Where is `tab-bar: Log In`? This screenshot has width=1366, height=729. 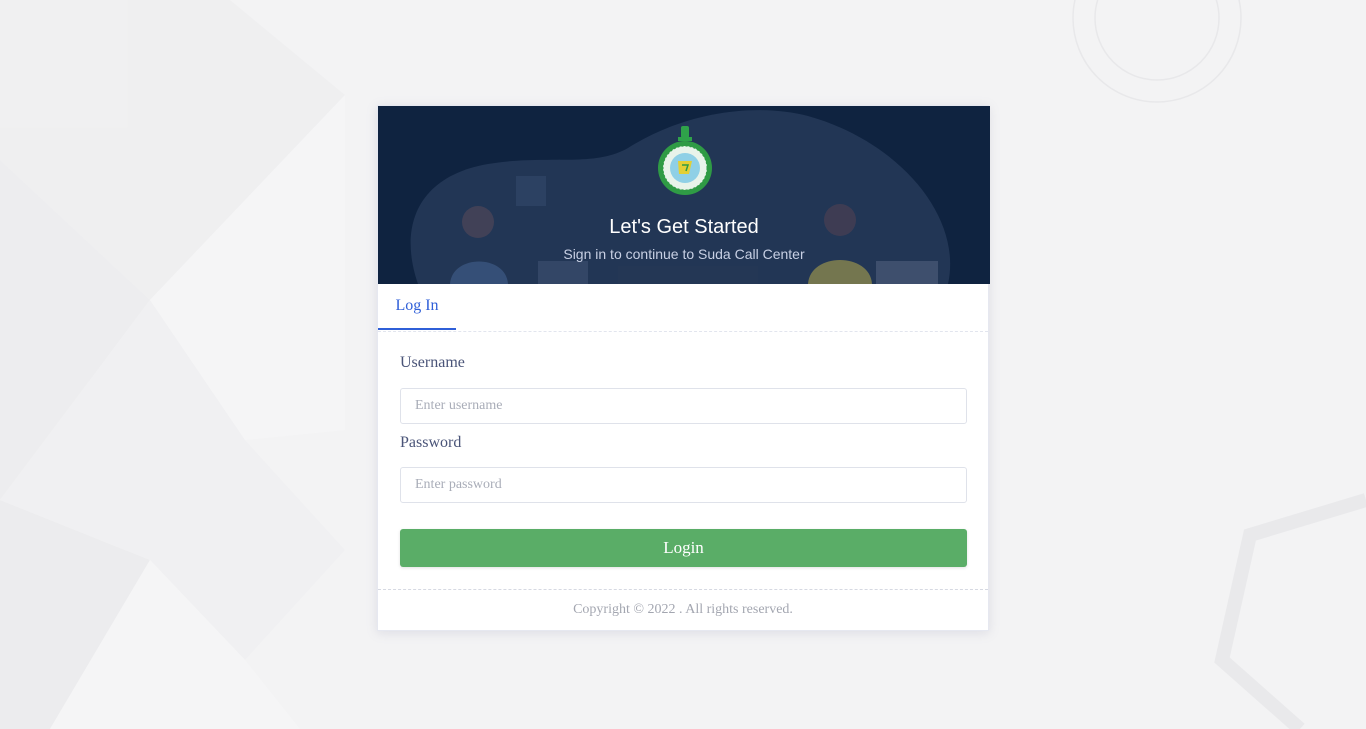
tab-bar: Log In is located at coordinates (683, 308).